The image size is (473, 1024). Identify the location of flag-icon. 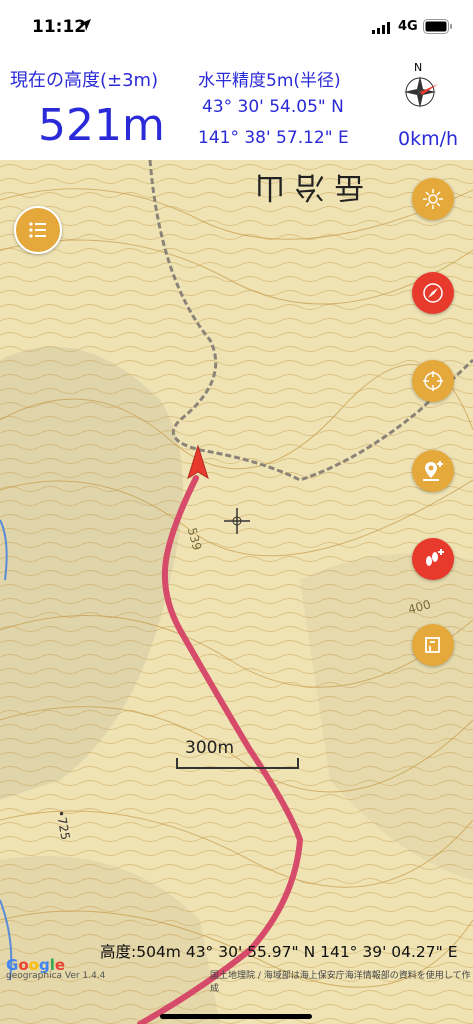
(432, 645).